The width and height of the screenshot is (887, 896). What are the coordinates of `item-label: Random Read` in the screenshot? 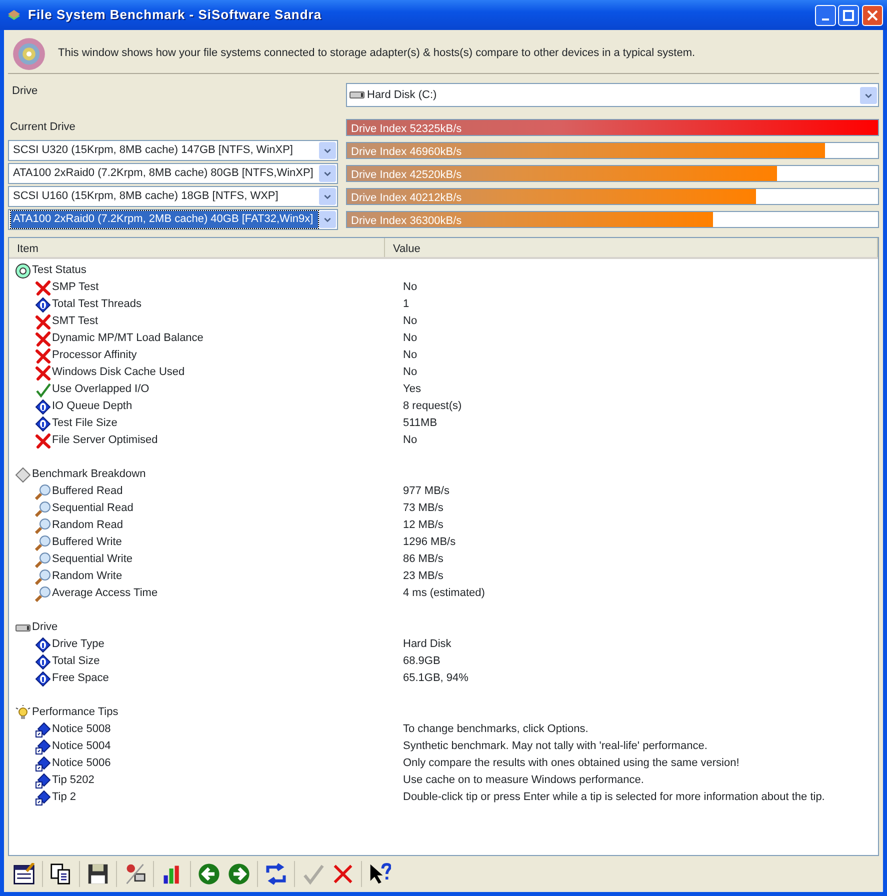 It's located at (87, 525).